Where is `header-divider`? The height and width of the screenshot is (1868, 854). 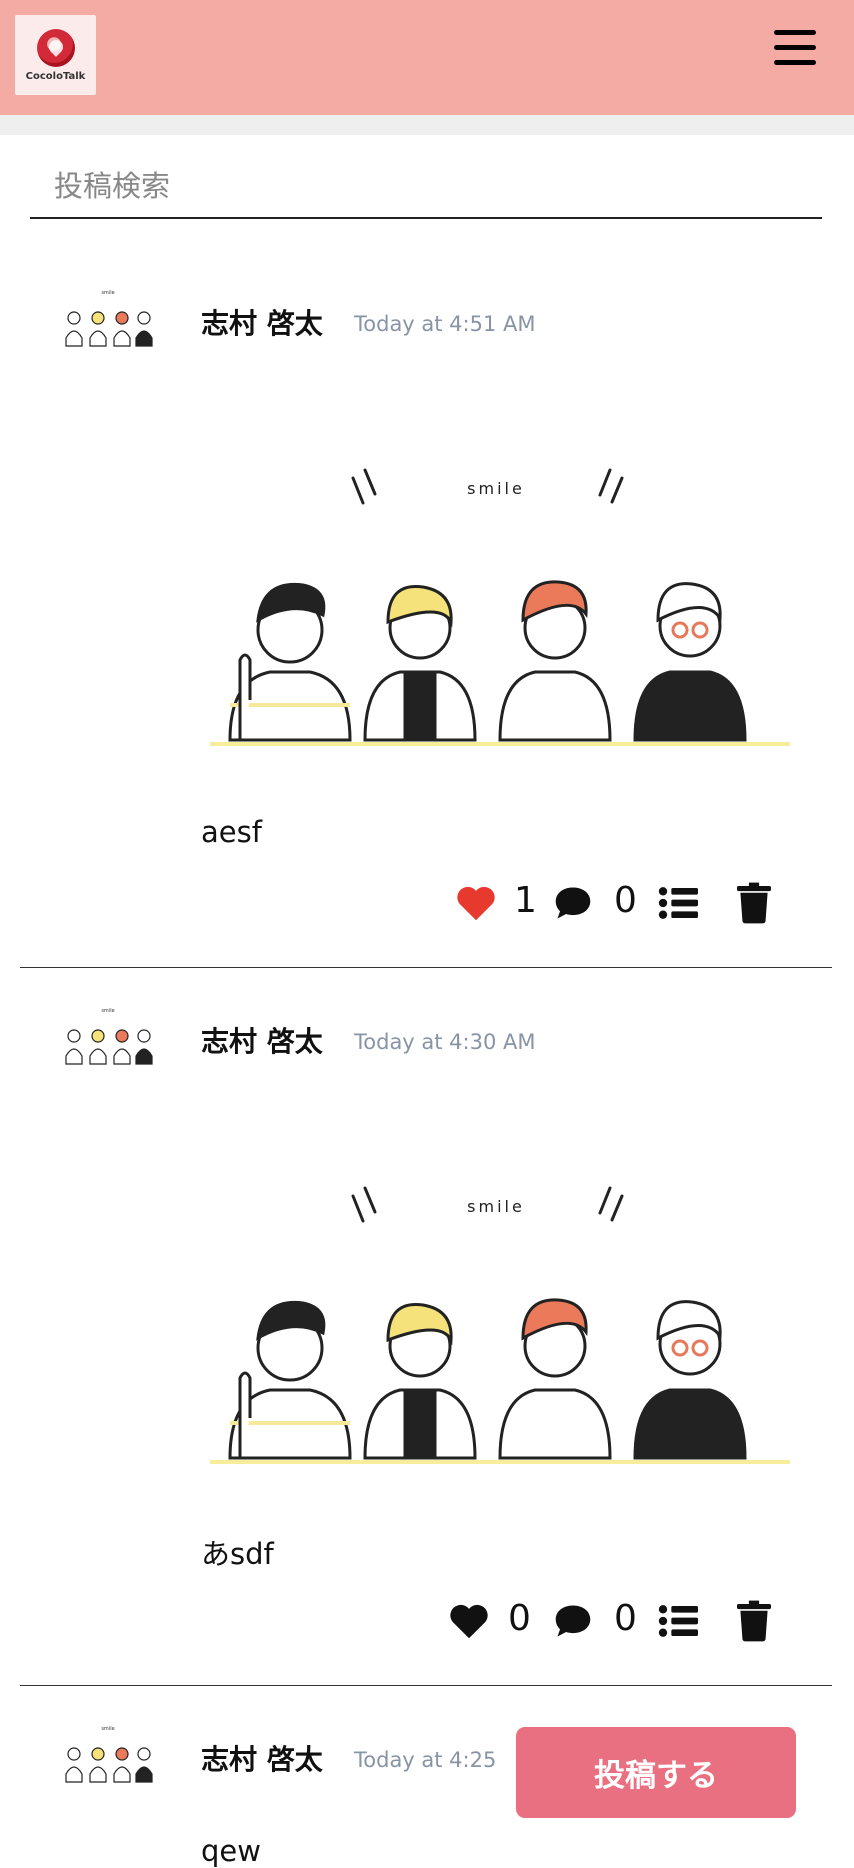
header-divider is located at coordinates (427, 125).